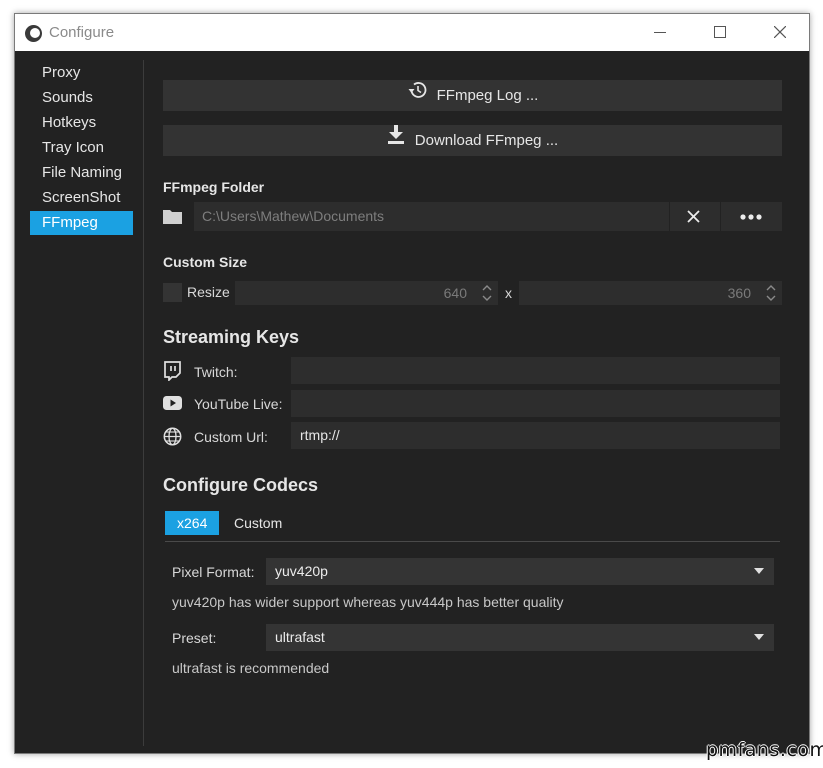 The height and width of the screenshot is (768, 823). What do you see at coordinates (33, 33) in the screenshot?
I see `app-icon` at bounding box center [33, 33].